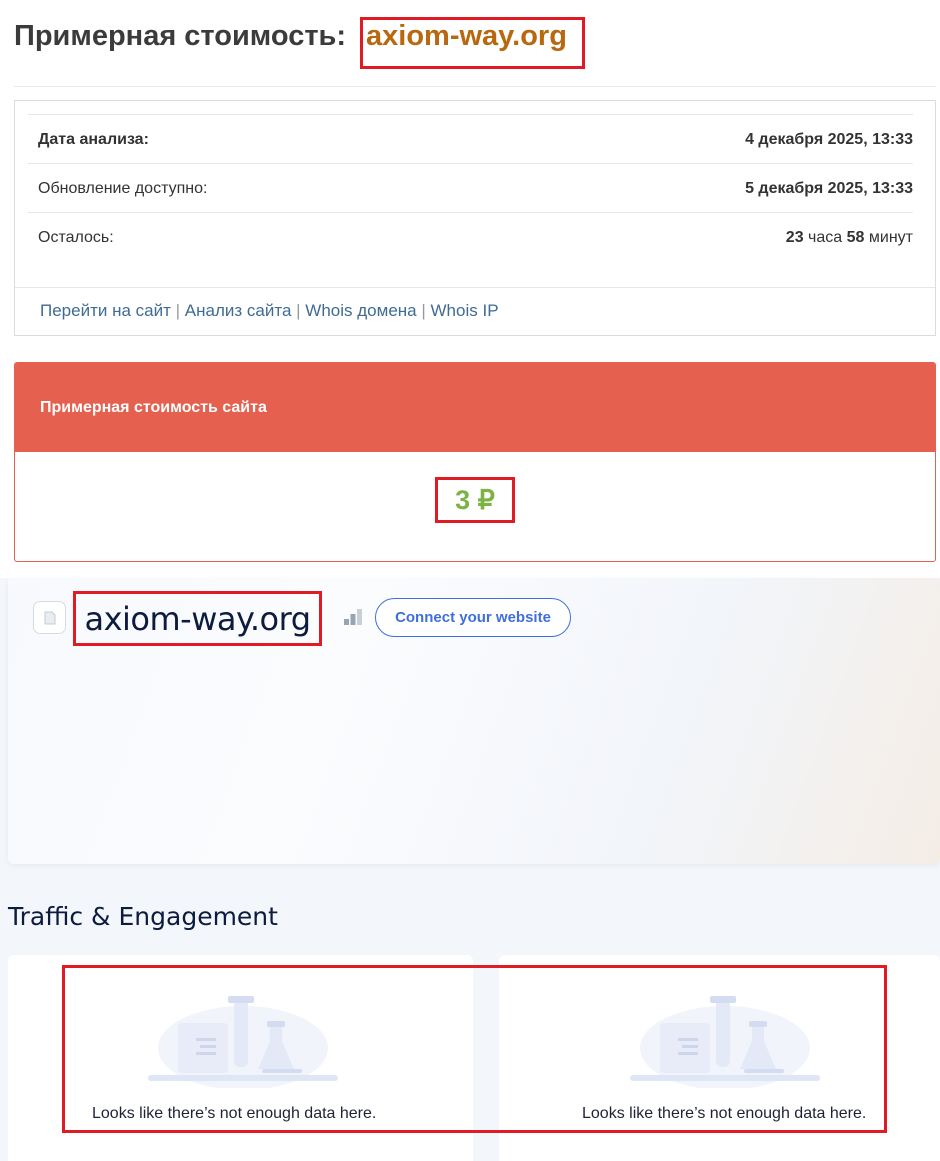  Describe the element at coordinates (105, 310) in the screenshot. I see `link-go-to-site: Перейти на сайт` at that location.